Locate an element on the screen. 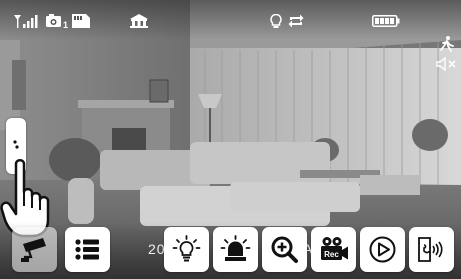 This screenshot has width=461, height=279. speaker-muted-icon is located at coordinates (447, 64).